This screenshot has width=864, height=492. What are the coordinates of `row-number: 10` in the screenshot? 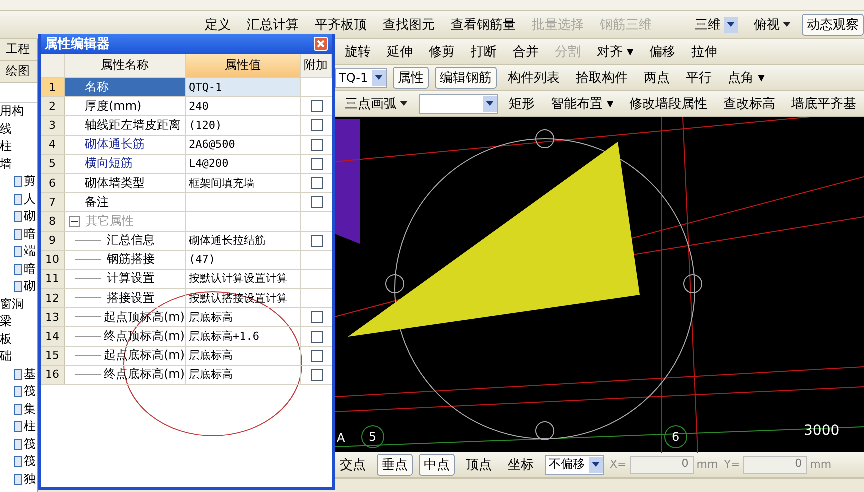 It's located at (53, 259).